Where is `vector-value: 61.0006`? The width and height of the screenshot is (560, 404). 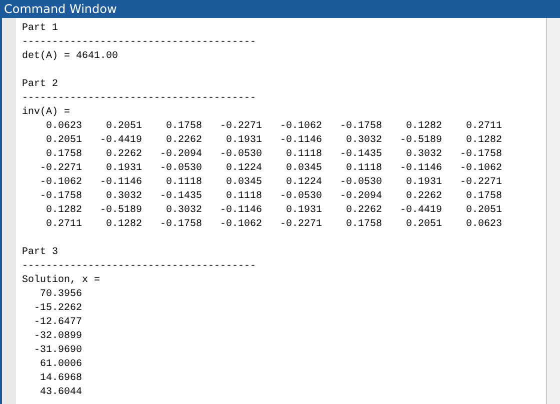 vector-value: 61.0006 is located at coordinates (60, 365).